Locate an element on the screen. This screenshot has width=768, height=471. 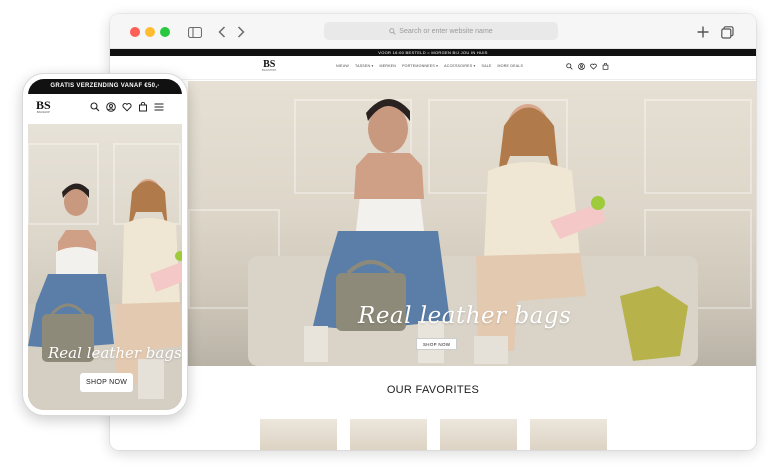
menu-item-nieuw: NIEUW is located at coordinates (342, 66).